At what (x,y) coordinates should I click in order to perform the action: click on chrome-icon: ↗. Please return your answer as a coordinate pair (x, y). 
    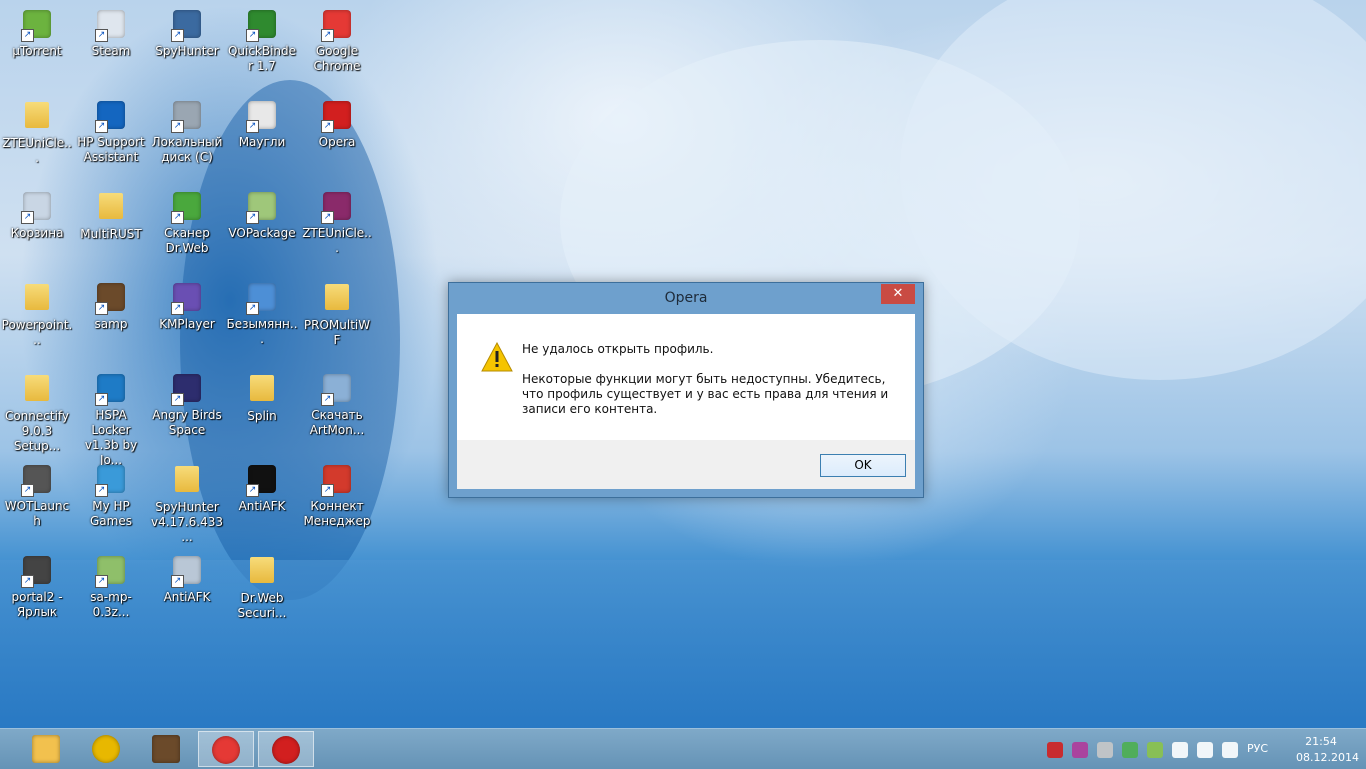
    Looking at the image, I should click on (337, 26).